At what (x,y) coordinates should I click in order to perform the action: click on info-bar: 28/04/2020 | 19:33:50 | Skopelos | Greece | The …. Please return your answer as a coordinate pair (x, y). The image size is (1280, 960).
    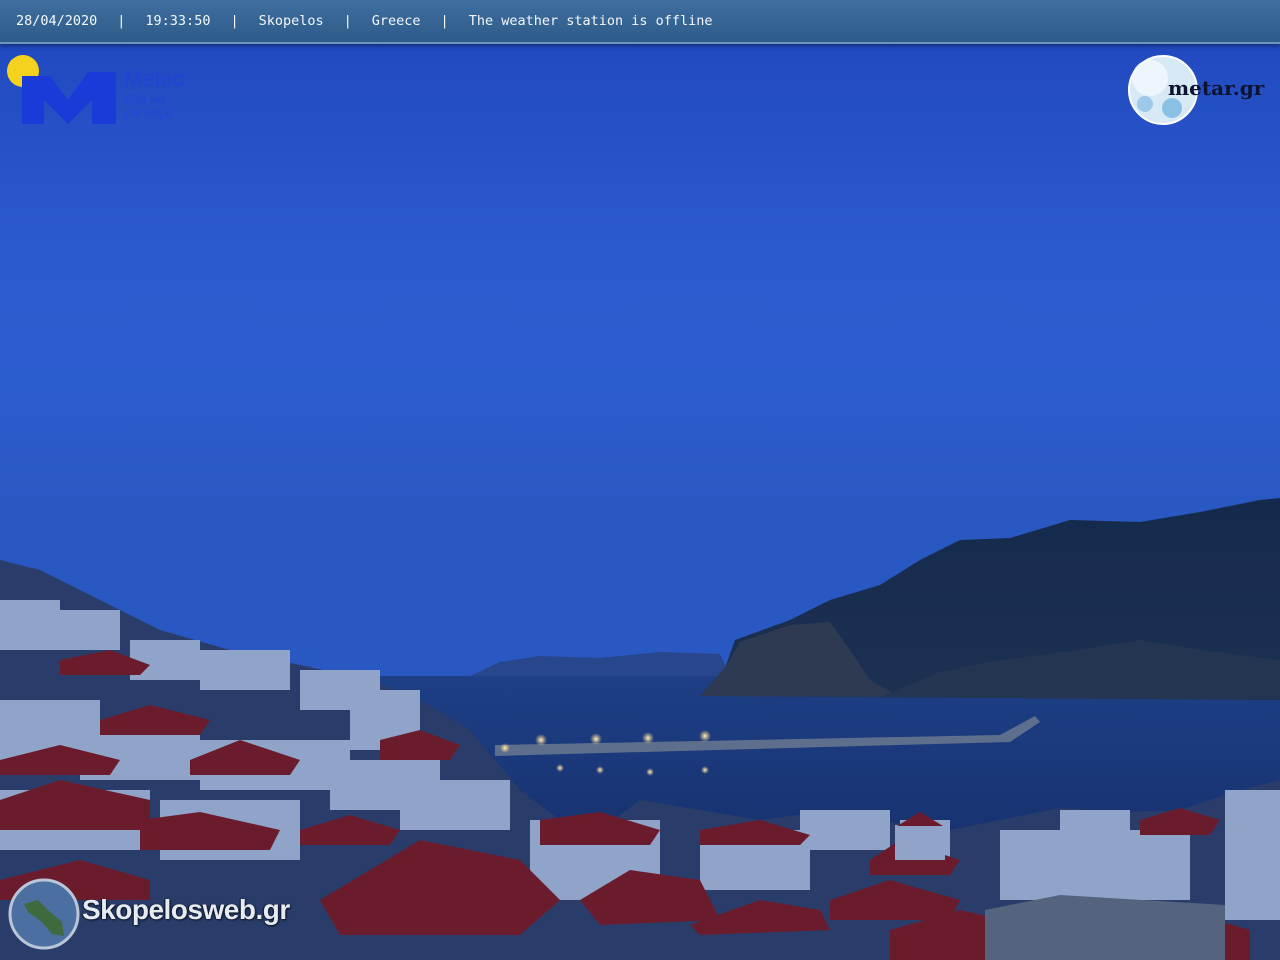
    Looking at the image, I should click on (640, 22).